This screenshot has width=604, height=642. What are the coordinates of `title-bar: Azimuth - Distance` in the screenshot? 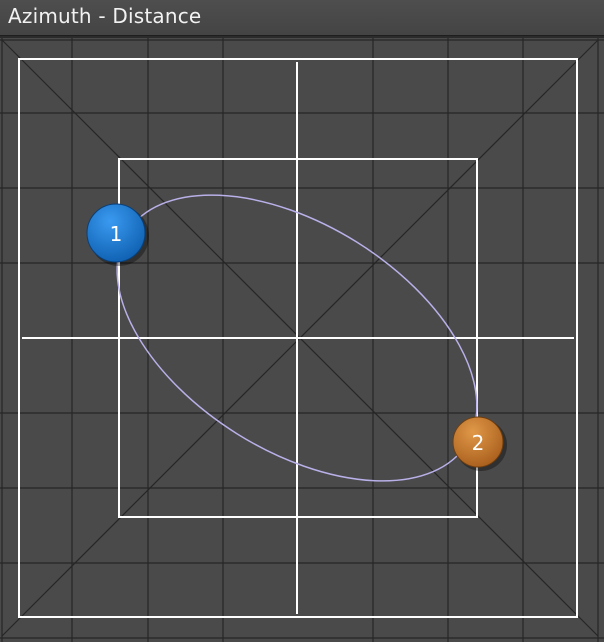 It's located at (302, 18).